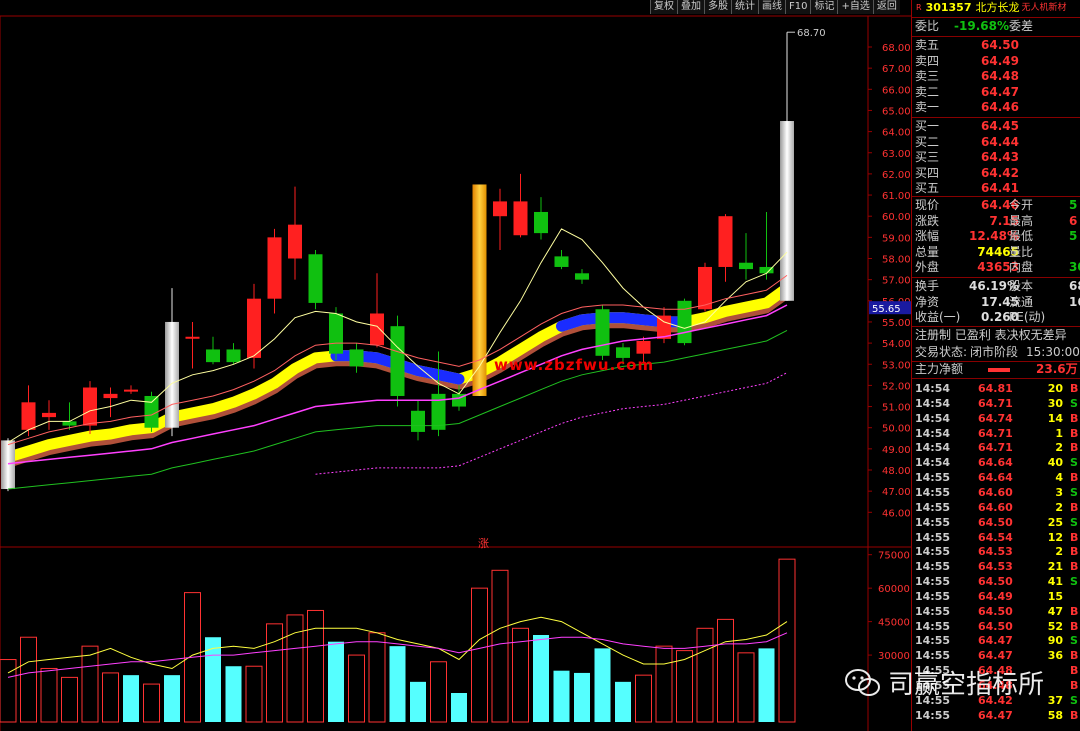 This screenshot has width=1080, height=731. What do you see at coordinates (996, 142) in the screenshot?
I see `bid-row: 买二 64.44` at bounding box center [996, 142].